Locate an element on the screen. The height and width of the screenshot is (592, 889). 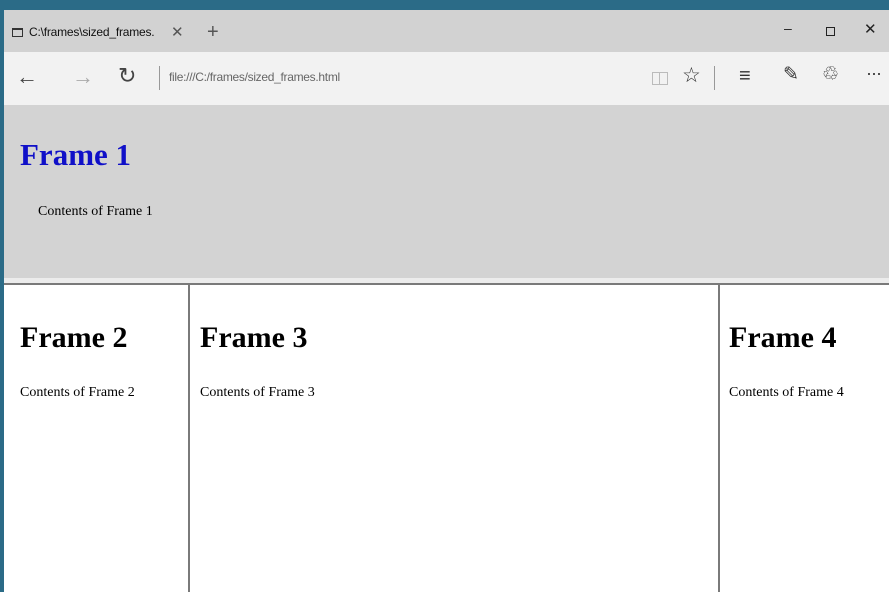
more-icon: ··· is located at coordinates (874, 73).